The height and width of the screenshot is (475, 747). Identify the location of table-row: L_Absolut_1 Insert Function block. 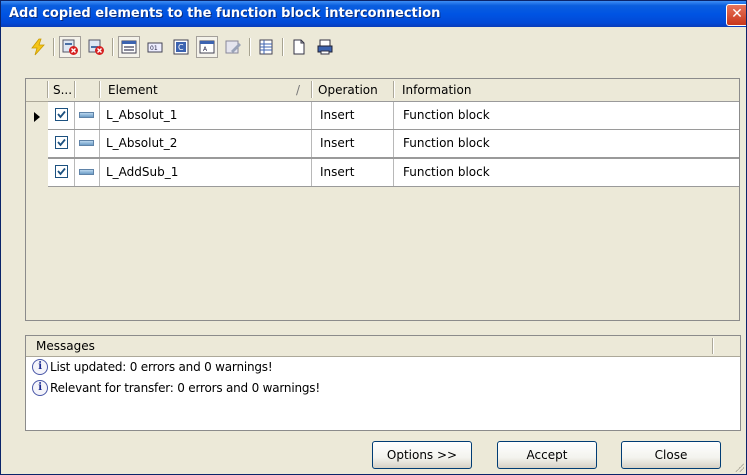
(393, 115).